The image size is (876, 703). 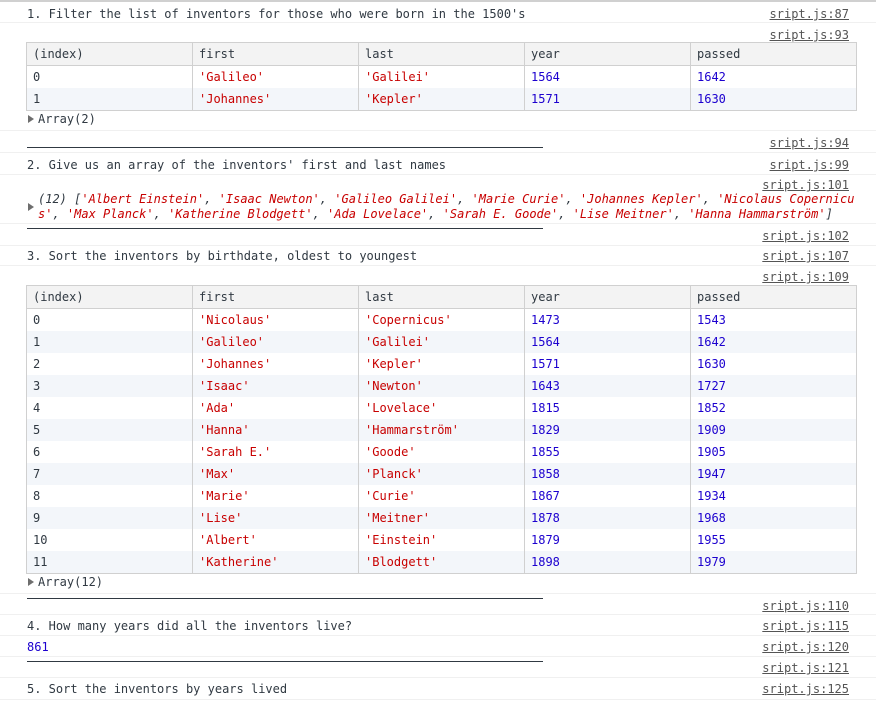 I want to click on table-cell: 'Meitner', so click(x=441, y=518).